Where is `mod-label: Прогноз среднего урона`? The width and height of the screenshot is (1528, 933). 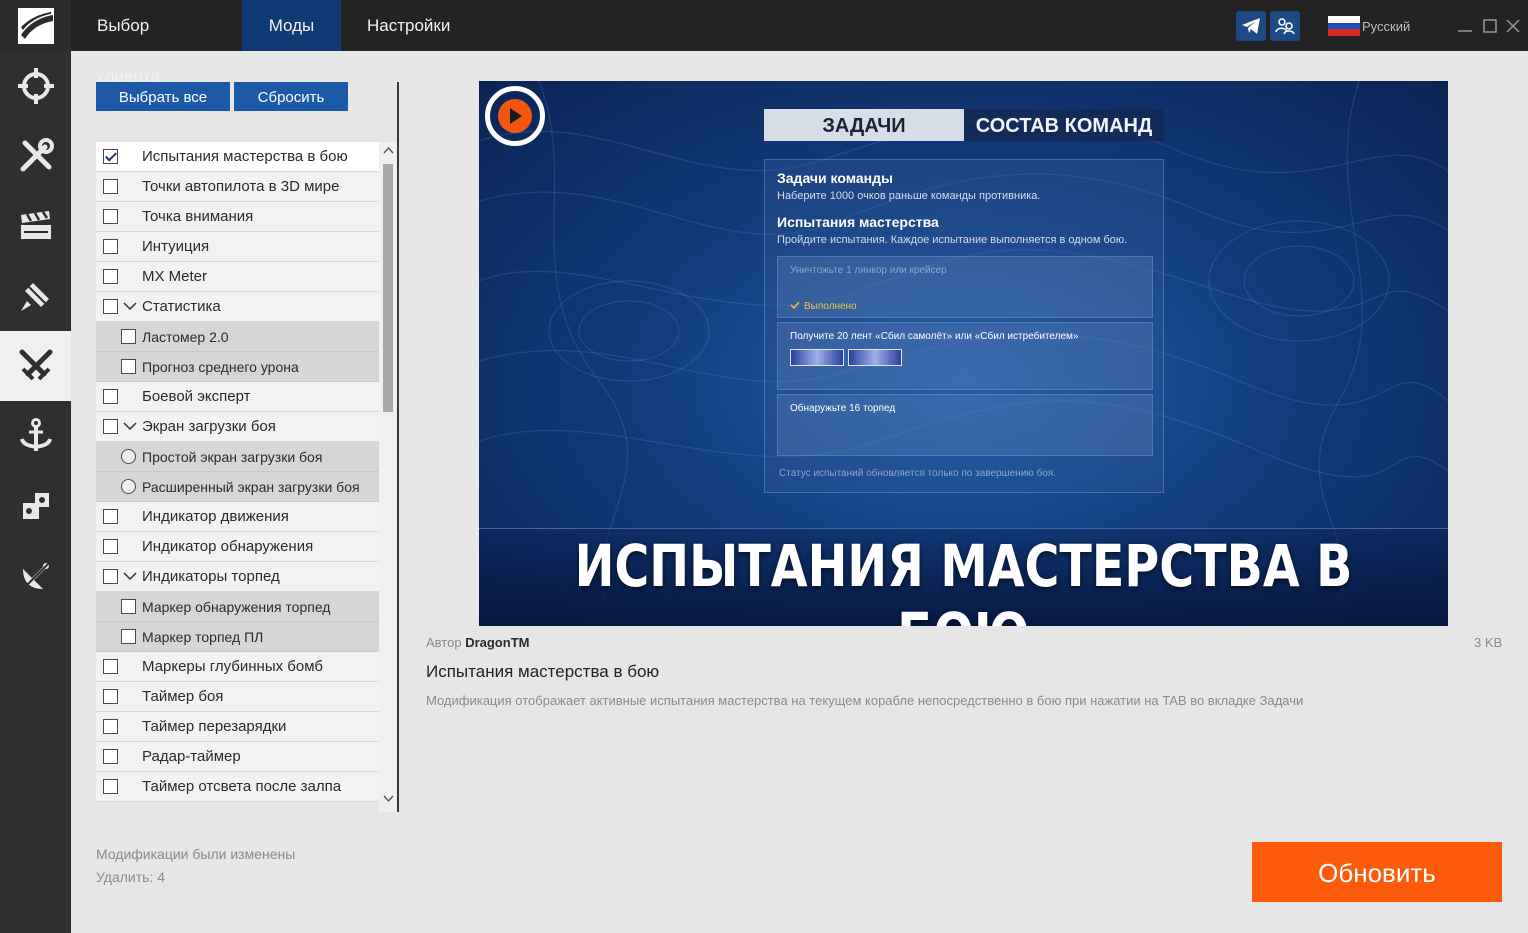 mod-label: Прогноз среднего урона is located at coordinates (220, 366).